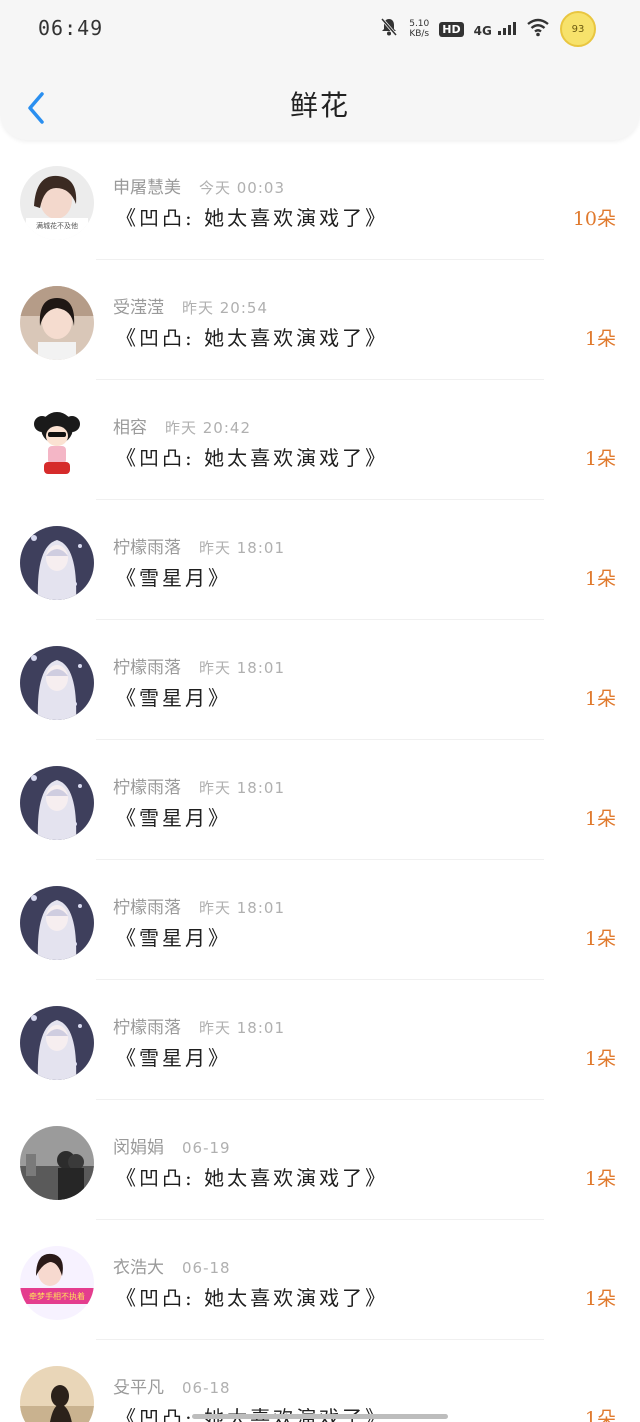 The image size is (640, 1422). Describe the element at coordinates (507, 28) in the screenshot. I see `signal-bars-icon` at that location.